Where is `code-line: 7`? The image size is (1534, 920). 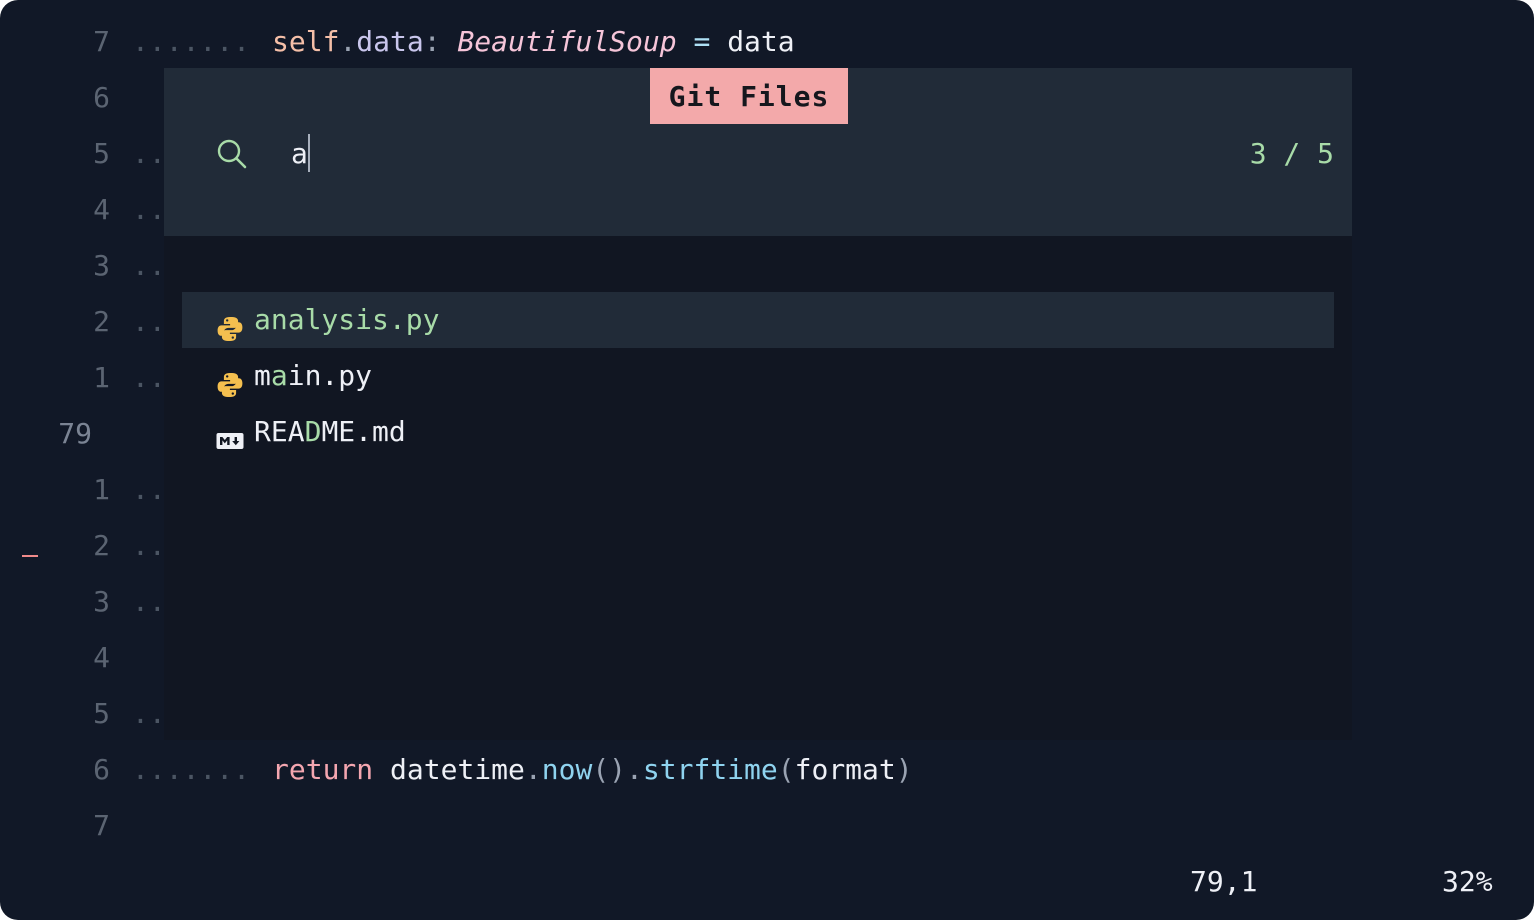 code-line: 7 is located at coordinates (767, 826).